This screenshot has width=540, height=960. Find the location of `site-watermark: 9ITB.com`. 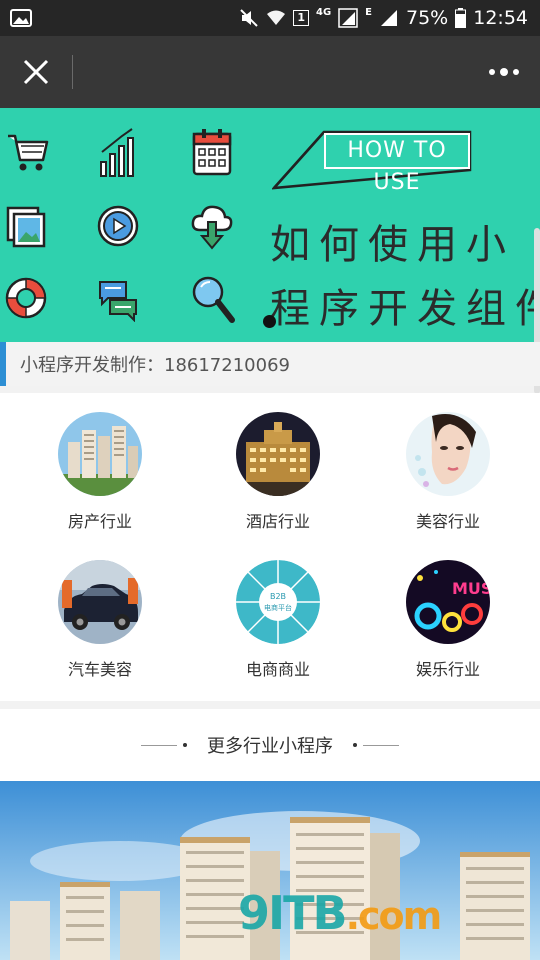

site-watermark: 9ITB.com is located at coordinates (340, 913).